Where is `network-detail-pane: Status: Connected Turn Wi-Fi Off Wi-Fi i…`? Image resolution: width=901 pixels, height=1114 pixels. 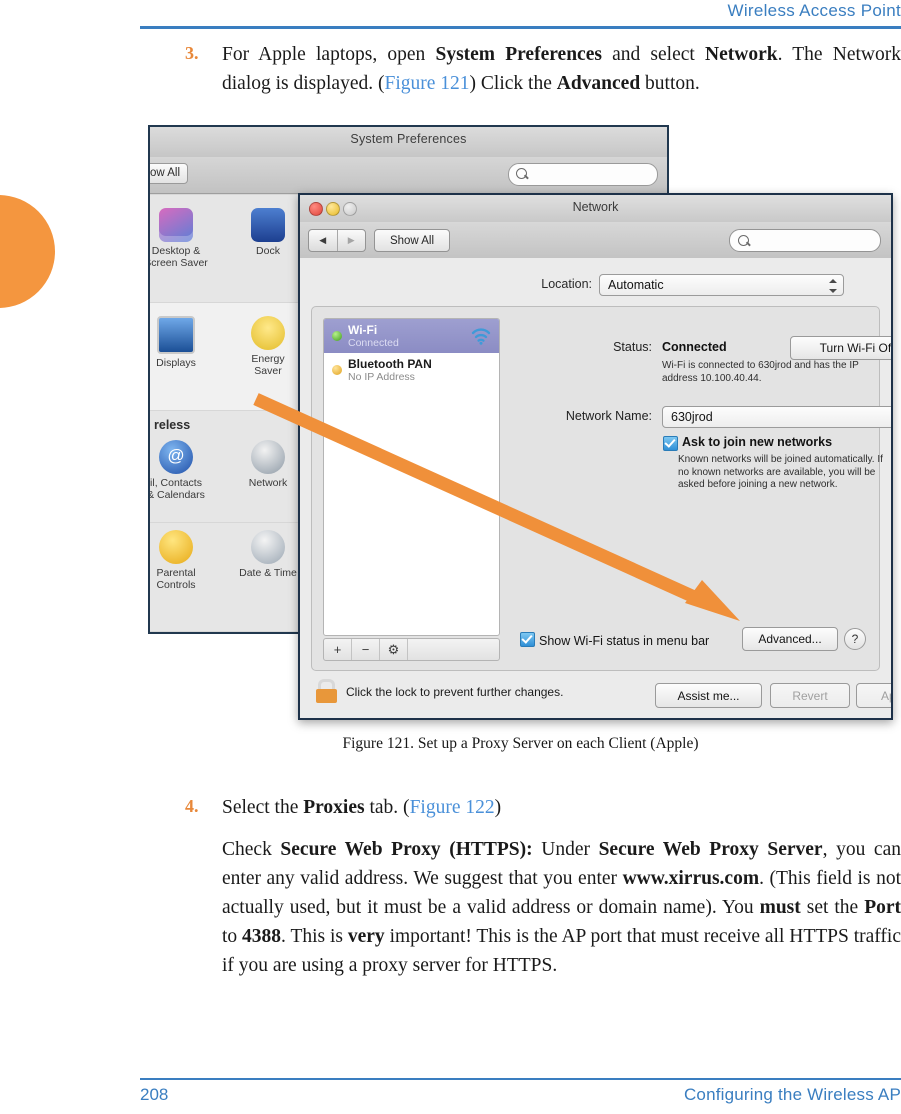 network-detail-pane: Status: Connected Turn Wi-Fi Off Wi-Fi i… is located at coordinates (700, 488).